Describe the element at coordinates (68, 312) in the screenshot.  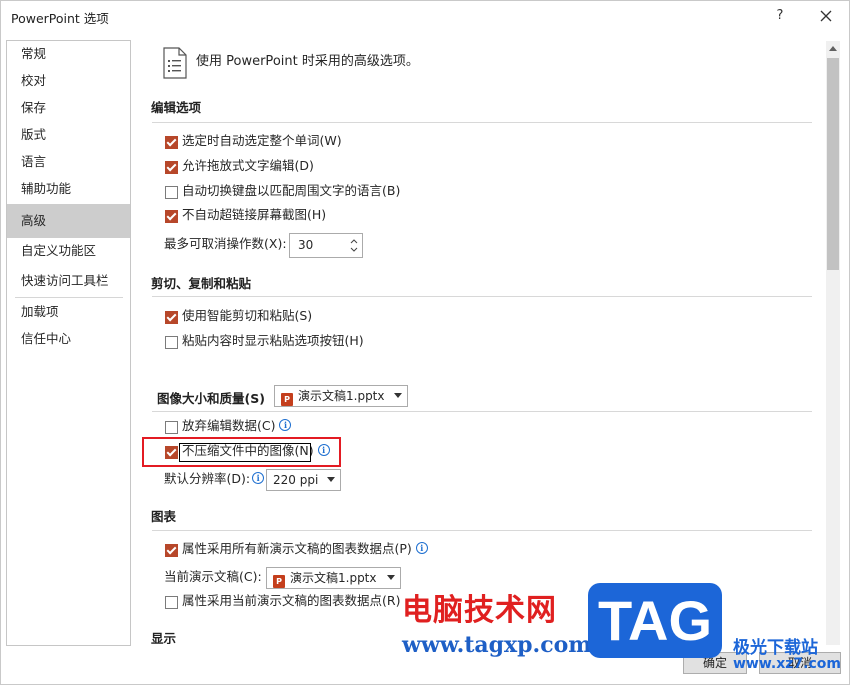
I see `sidebar-item-addins: 加载项` at that location.